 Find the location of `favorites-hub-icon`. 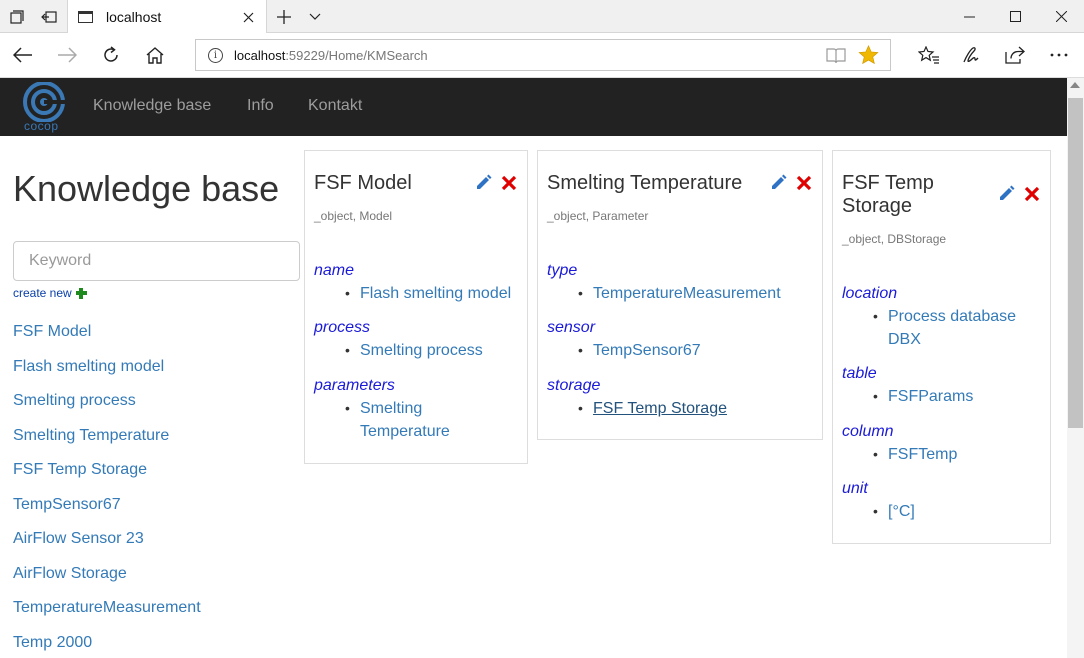

favorites-hub-icon is located at coordinates (929, 55).